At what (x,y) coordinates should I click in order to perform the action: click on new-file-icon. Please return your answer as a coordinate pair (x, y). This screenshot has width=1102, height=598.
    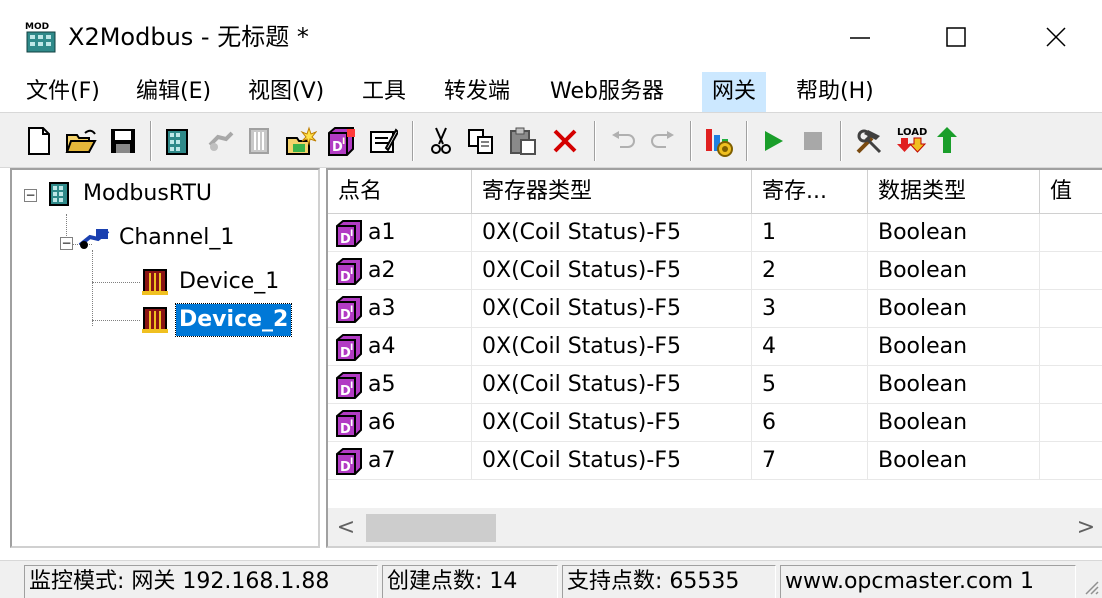
    Looking at the image, I should click on (39, 141).